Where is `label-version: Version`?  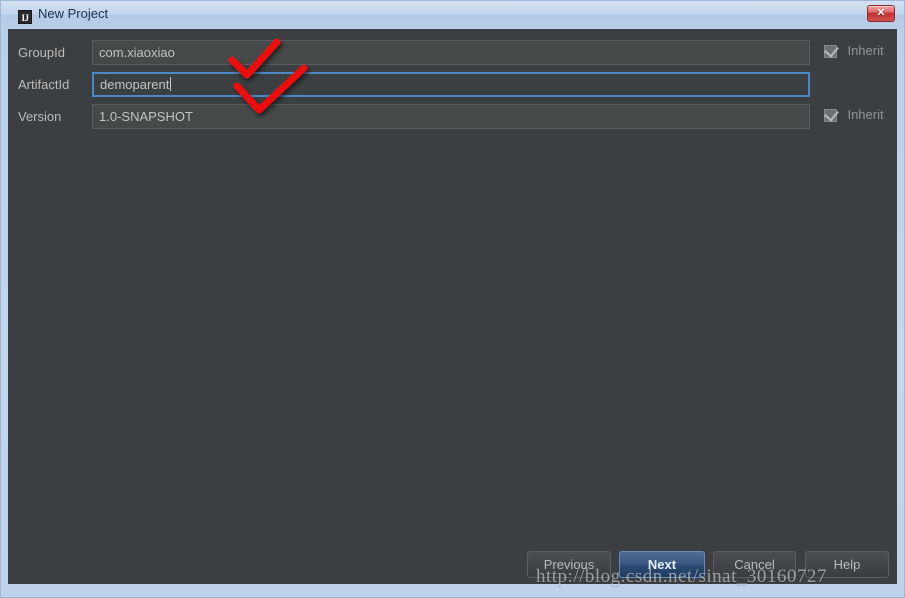
label-version: Version is located at coordinates (40, 116).